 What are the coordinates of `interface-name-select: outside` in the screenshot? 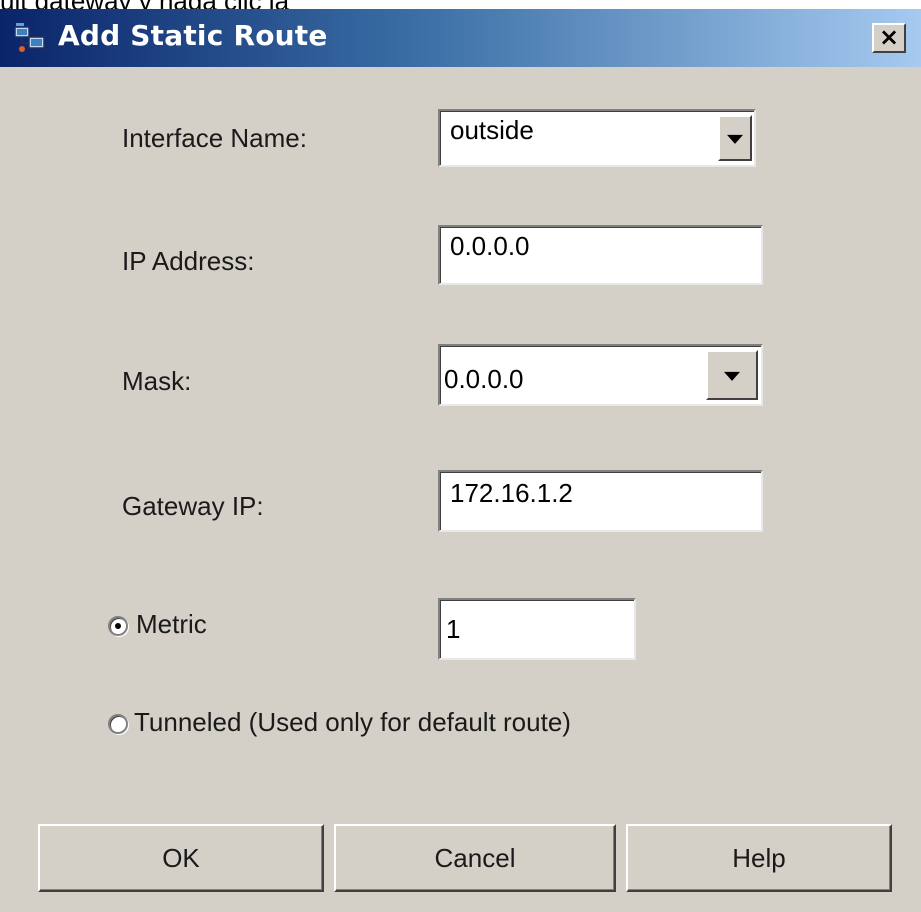 It's located at (597, 138).